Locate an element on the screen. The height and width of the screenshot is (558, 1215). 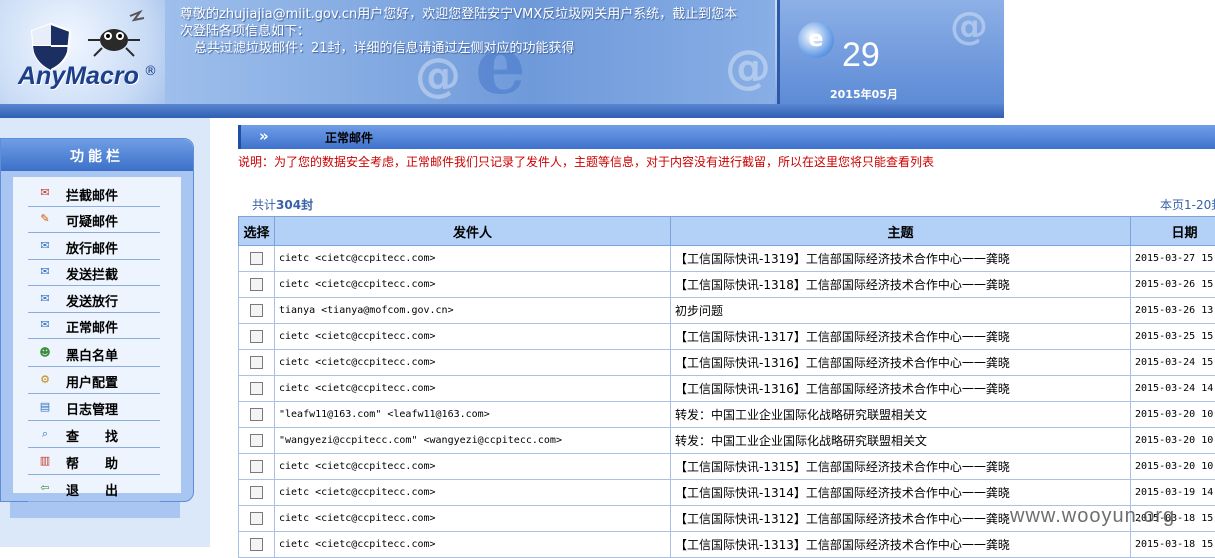
sidebar-item: ⚙ 用户配置 is located at coordinates (94, 380).